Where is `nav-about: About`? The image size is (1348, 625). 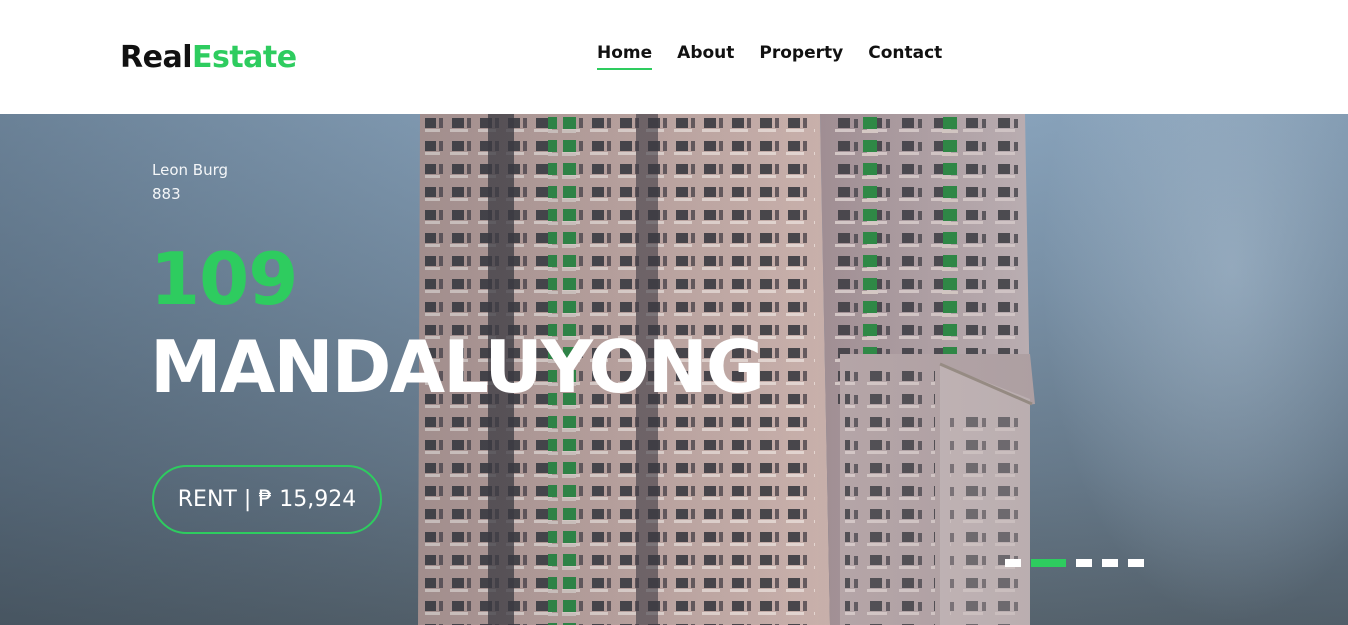 nav-about: About is located at coordinates (705, 54).